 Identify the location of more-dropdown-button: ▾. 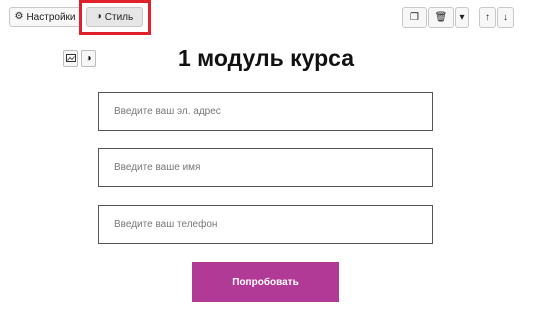
(462, 17).